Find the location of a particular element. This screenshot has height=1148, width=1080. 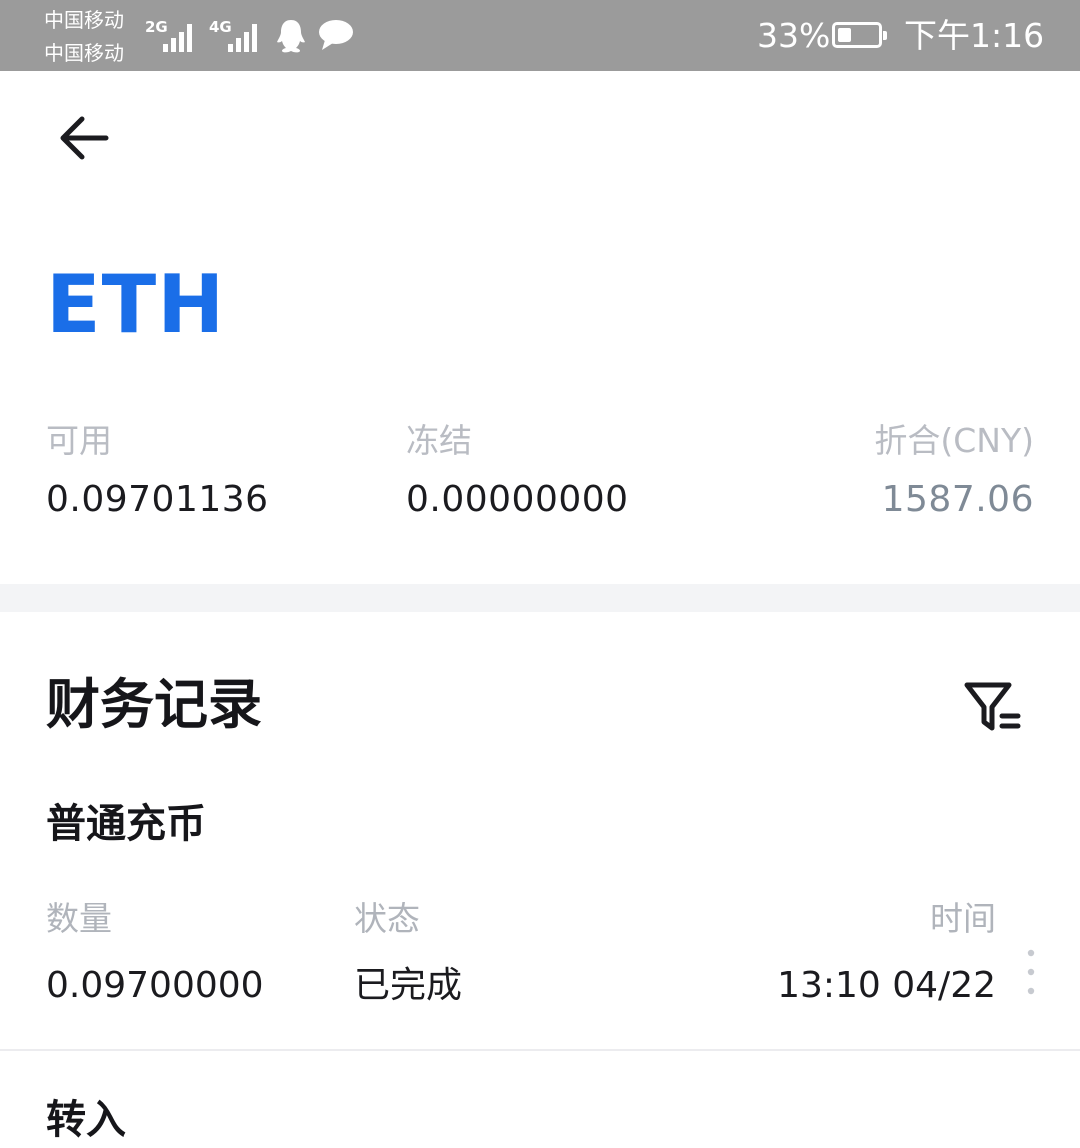

row-divider is located at coordinates (540, 1050).